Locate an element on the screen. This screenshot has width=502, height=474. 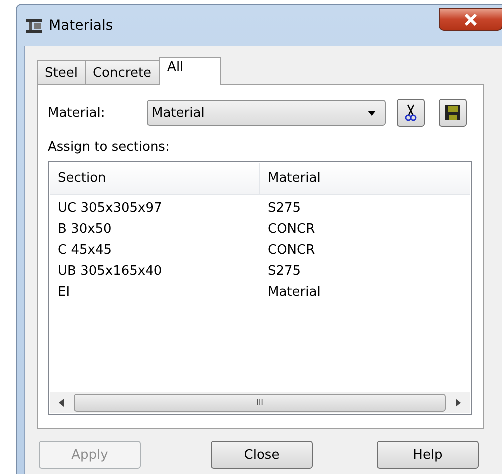
table-cell-text: EI is located at coordinates (64, 292).